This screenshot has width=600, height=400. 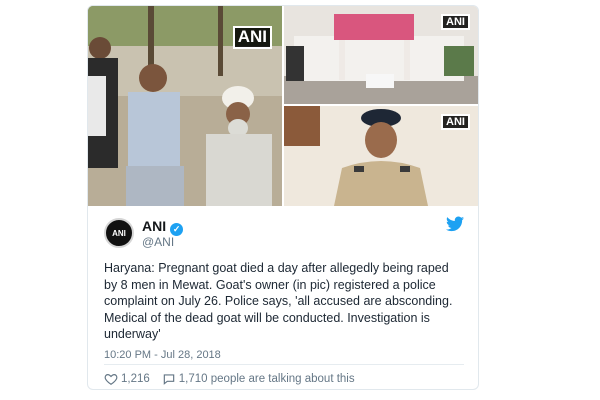 I want to click on divider, so click(x=284, y=364).